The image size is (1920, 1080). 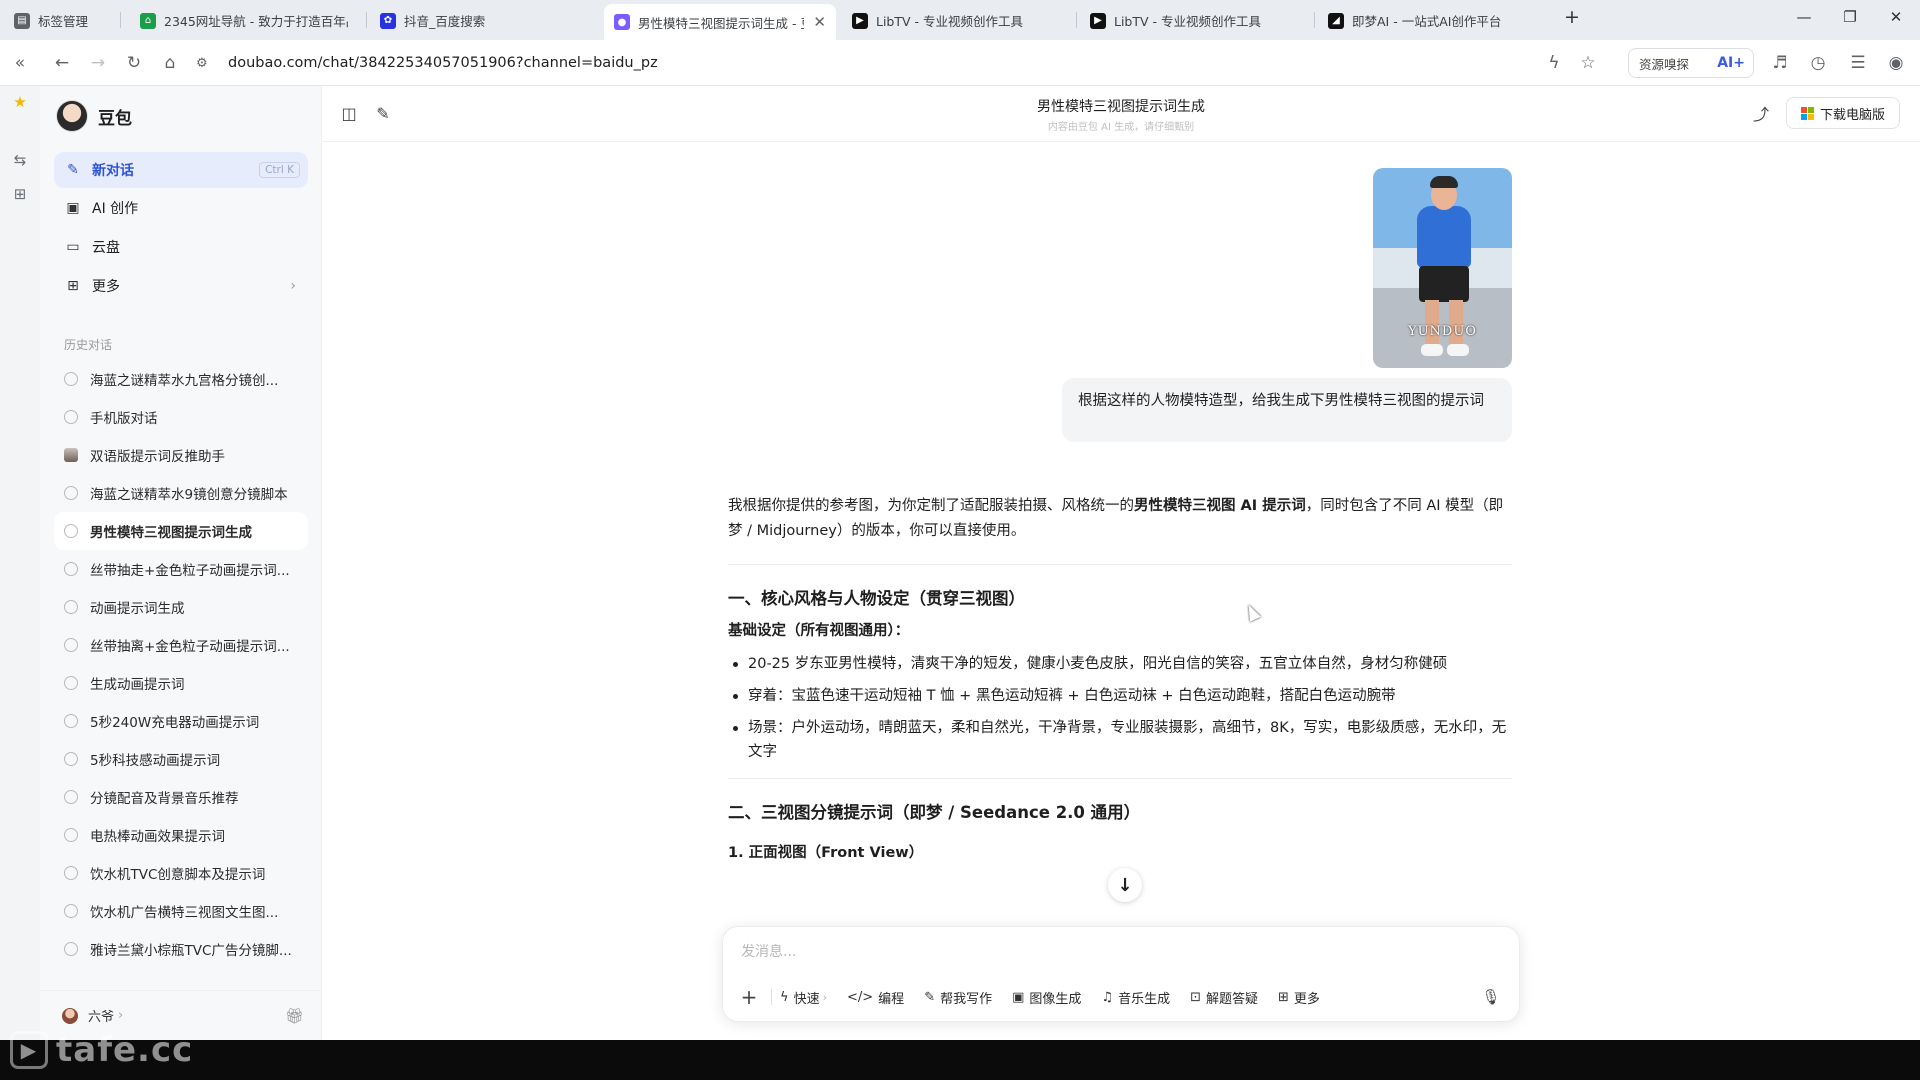 What do you see at coordinates (181, 683) in the screenshot?
I see `history-item: 生成动画提示词` at bounding box center [181, 683].